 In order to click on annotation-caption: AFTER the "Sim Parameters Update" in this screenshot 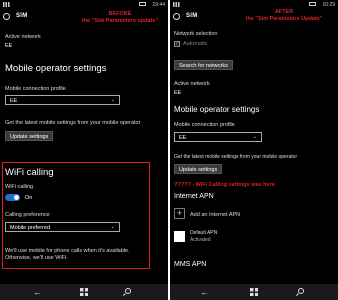, I will do `click(284, 15)`.